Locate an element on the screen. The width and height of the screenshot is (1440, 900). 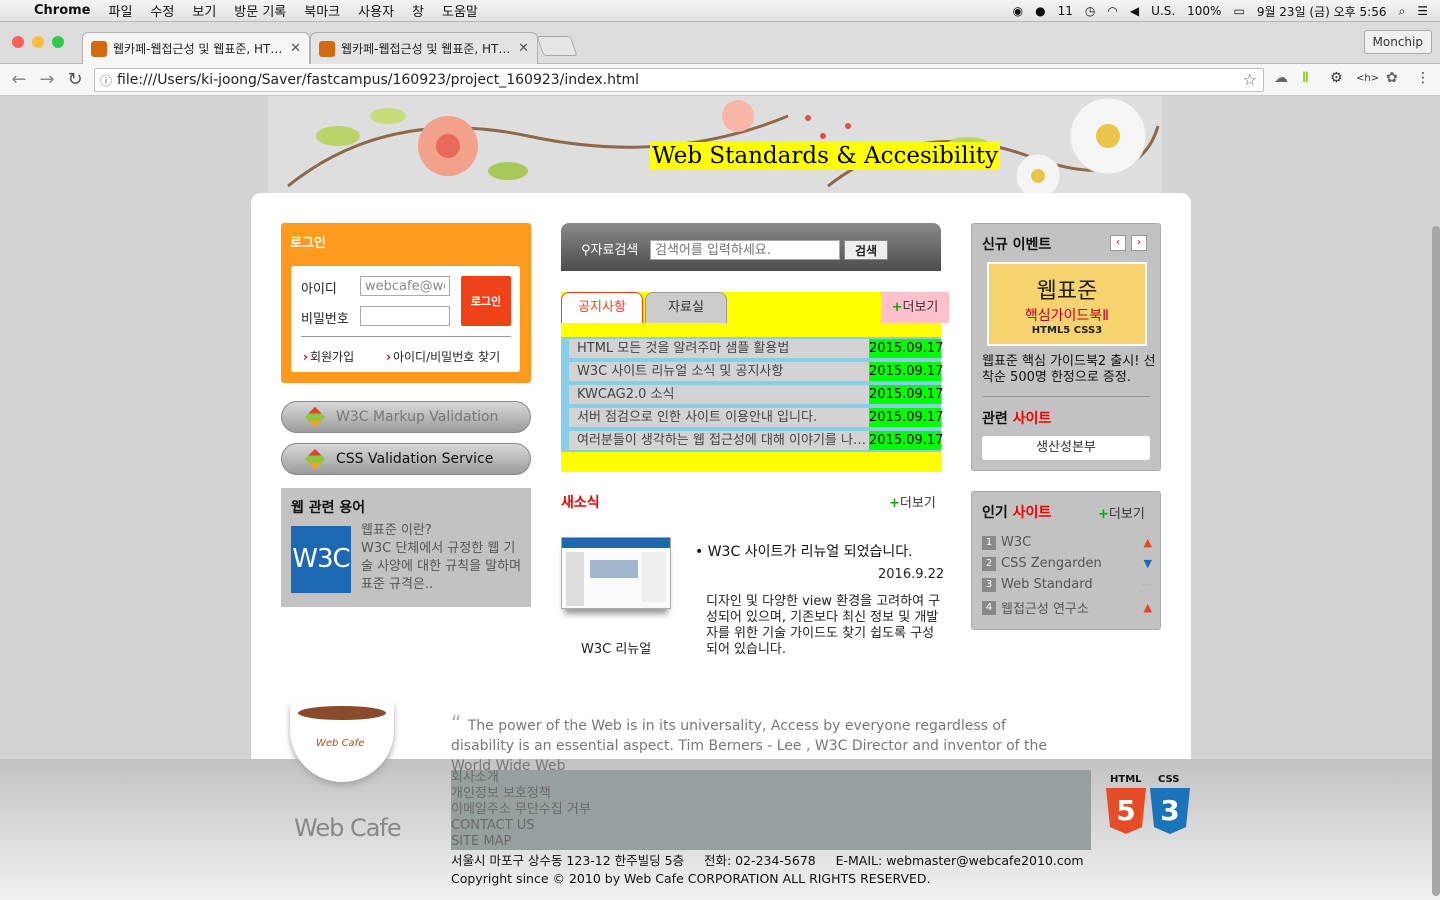
menubar-clock: 9월 23일 (금) 오후 5:56 is located at coordinates (1322, 11).